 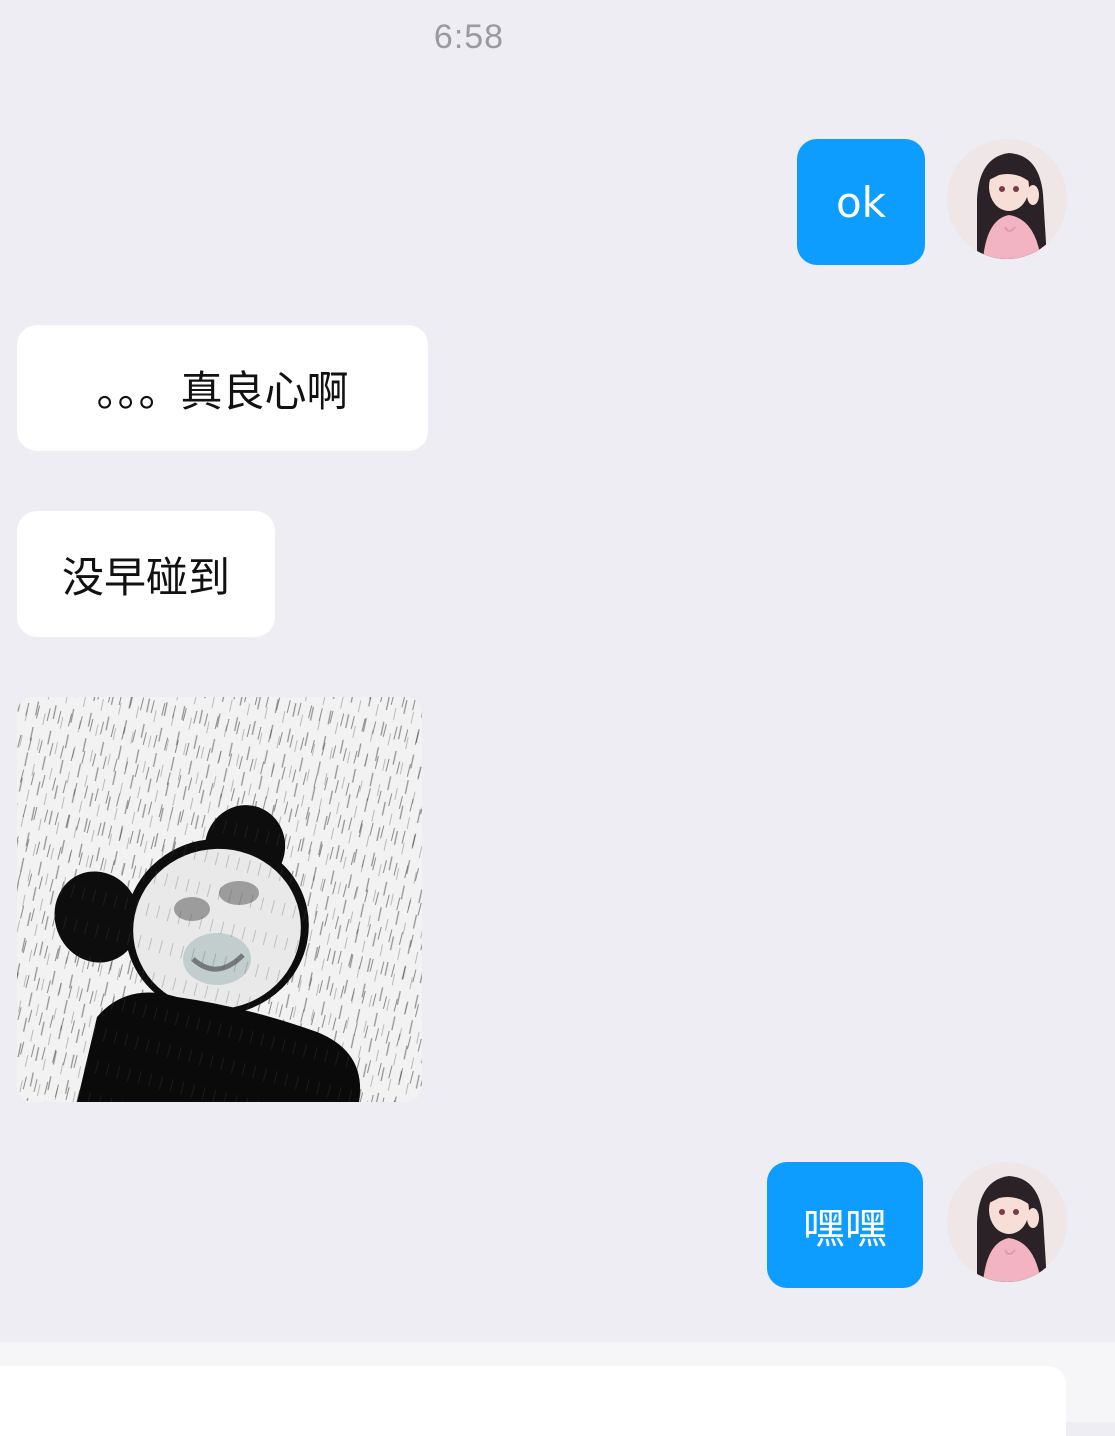 I want to click on outgoing-message-bubble: 嘿嘿, so click(x=845, y=1225).